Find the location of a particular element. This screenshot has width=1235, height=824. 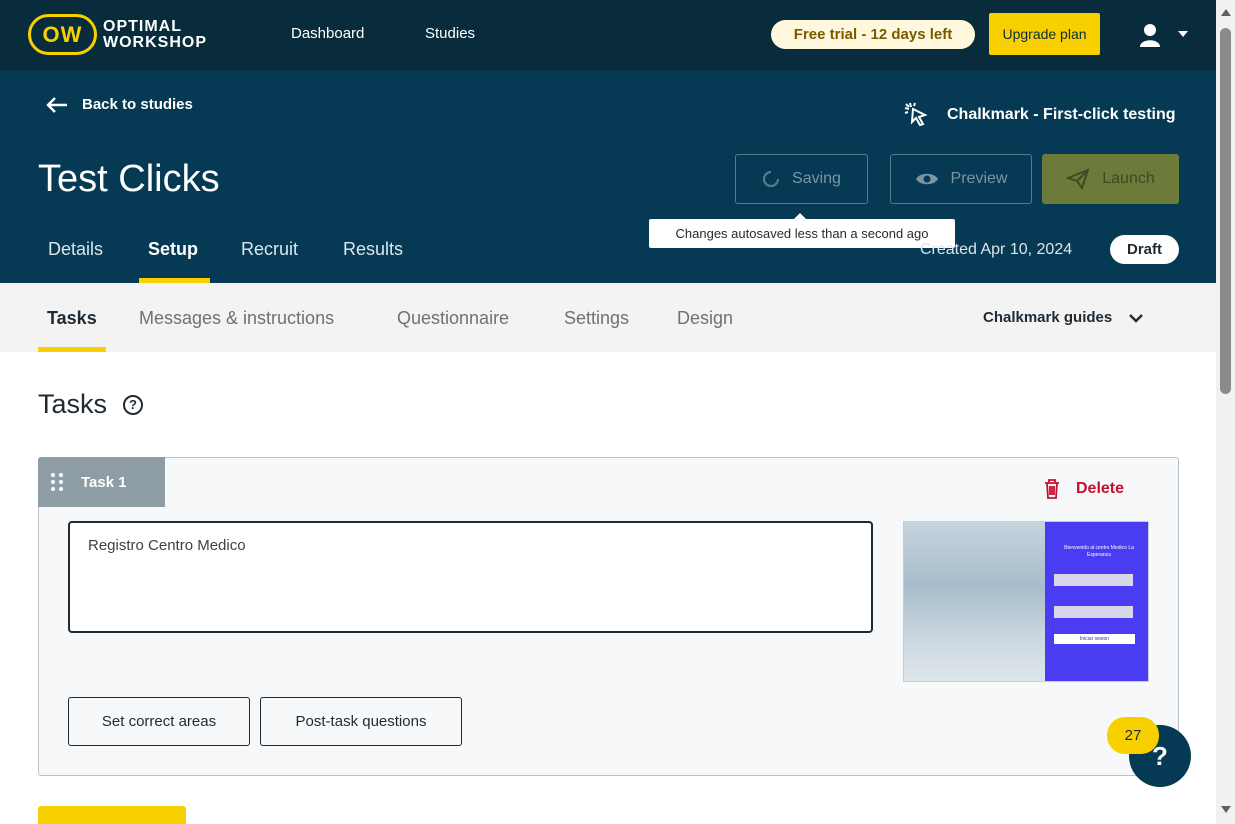

post-task-questions-button: Post-task questions is located at coordinates (361, 721).